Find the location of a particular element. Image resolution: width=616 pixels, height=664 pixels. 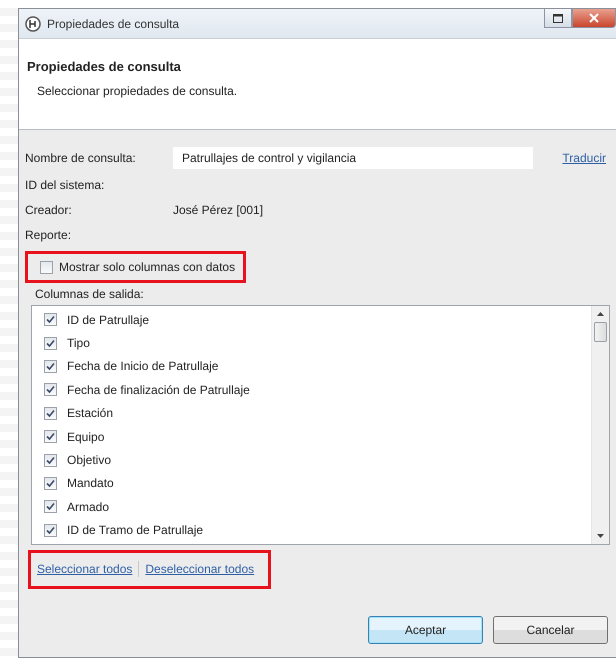

maximize-icon is located at coordinates (558, 18).